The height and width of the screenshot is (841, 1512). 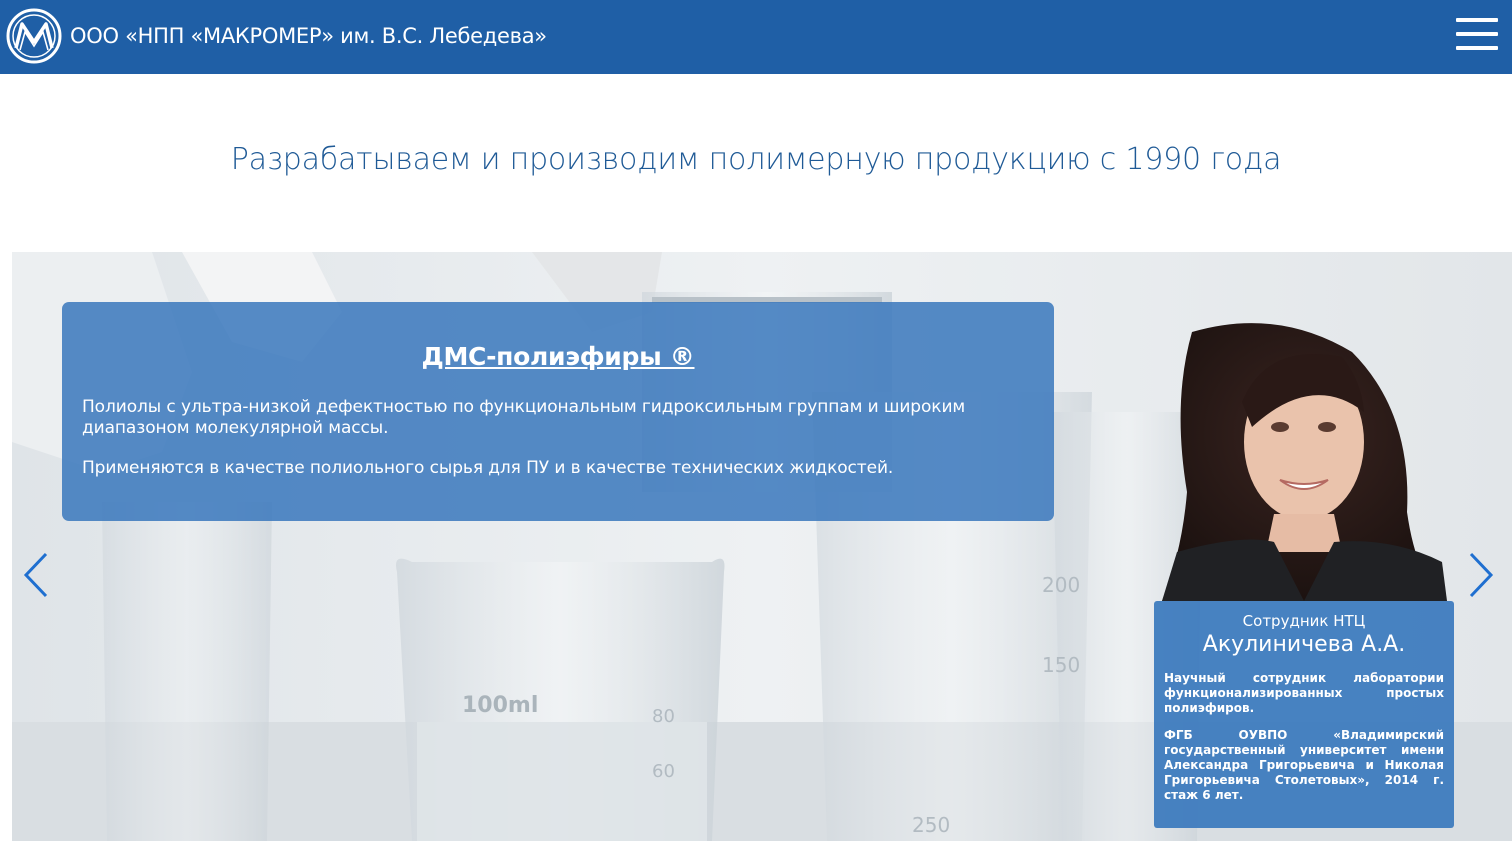 I want to click on makromer-logo-icon, so click(x=34, y=36).